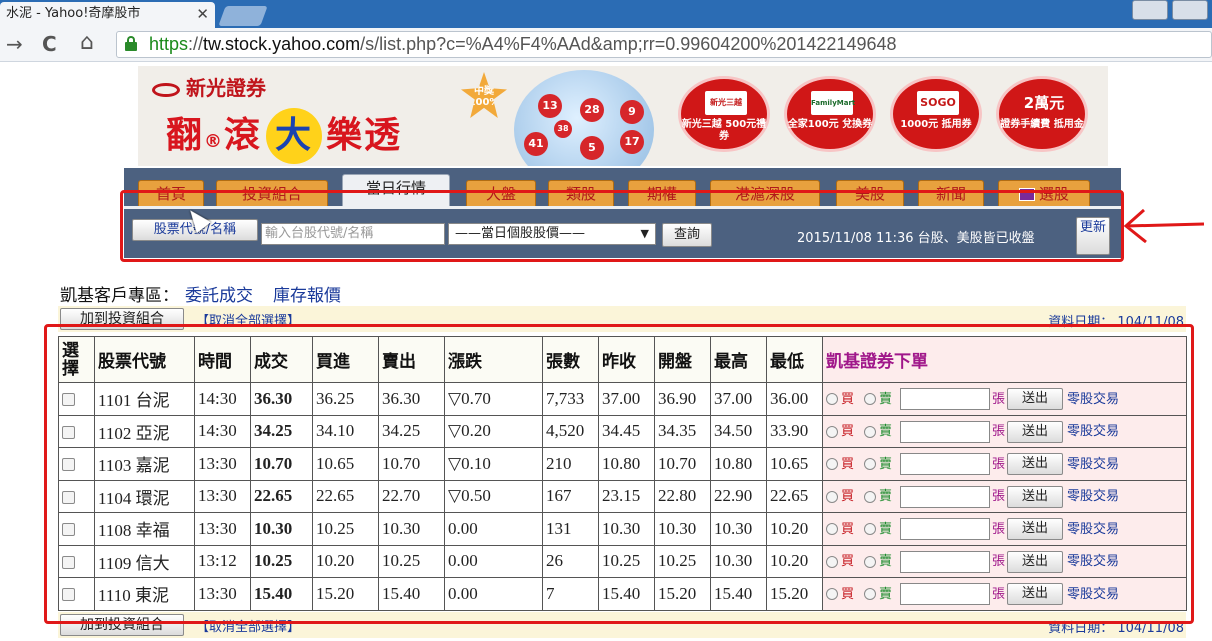 This screenshot has width=1212, height=641. Describe the element at coordinates (632, 112) in the screenshot. I see `lotto-ball: 9` at that location.